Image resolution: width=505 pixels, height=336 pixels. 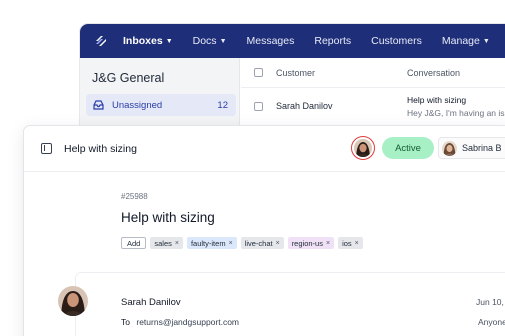 I want to click on tag-chip: live-chat ×, so click(x=262, y=243).